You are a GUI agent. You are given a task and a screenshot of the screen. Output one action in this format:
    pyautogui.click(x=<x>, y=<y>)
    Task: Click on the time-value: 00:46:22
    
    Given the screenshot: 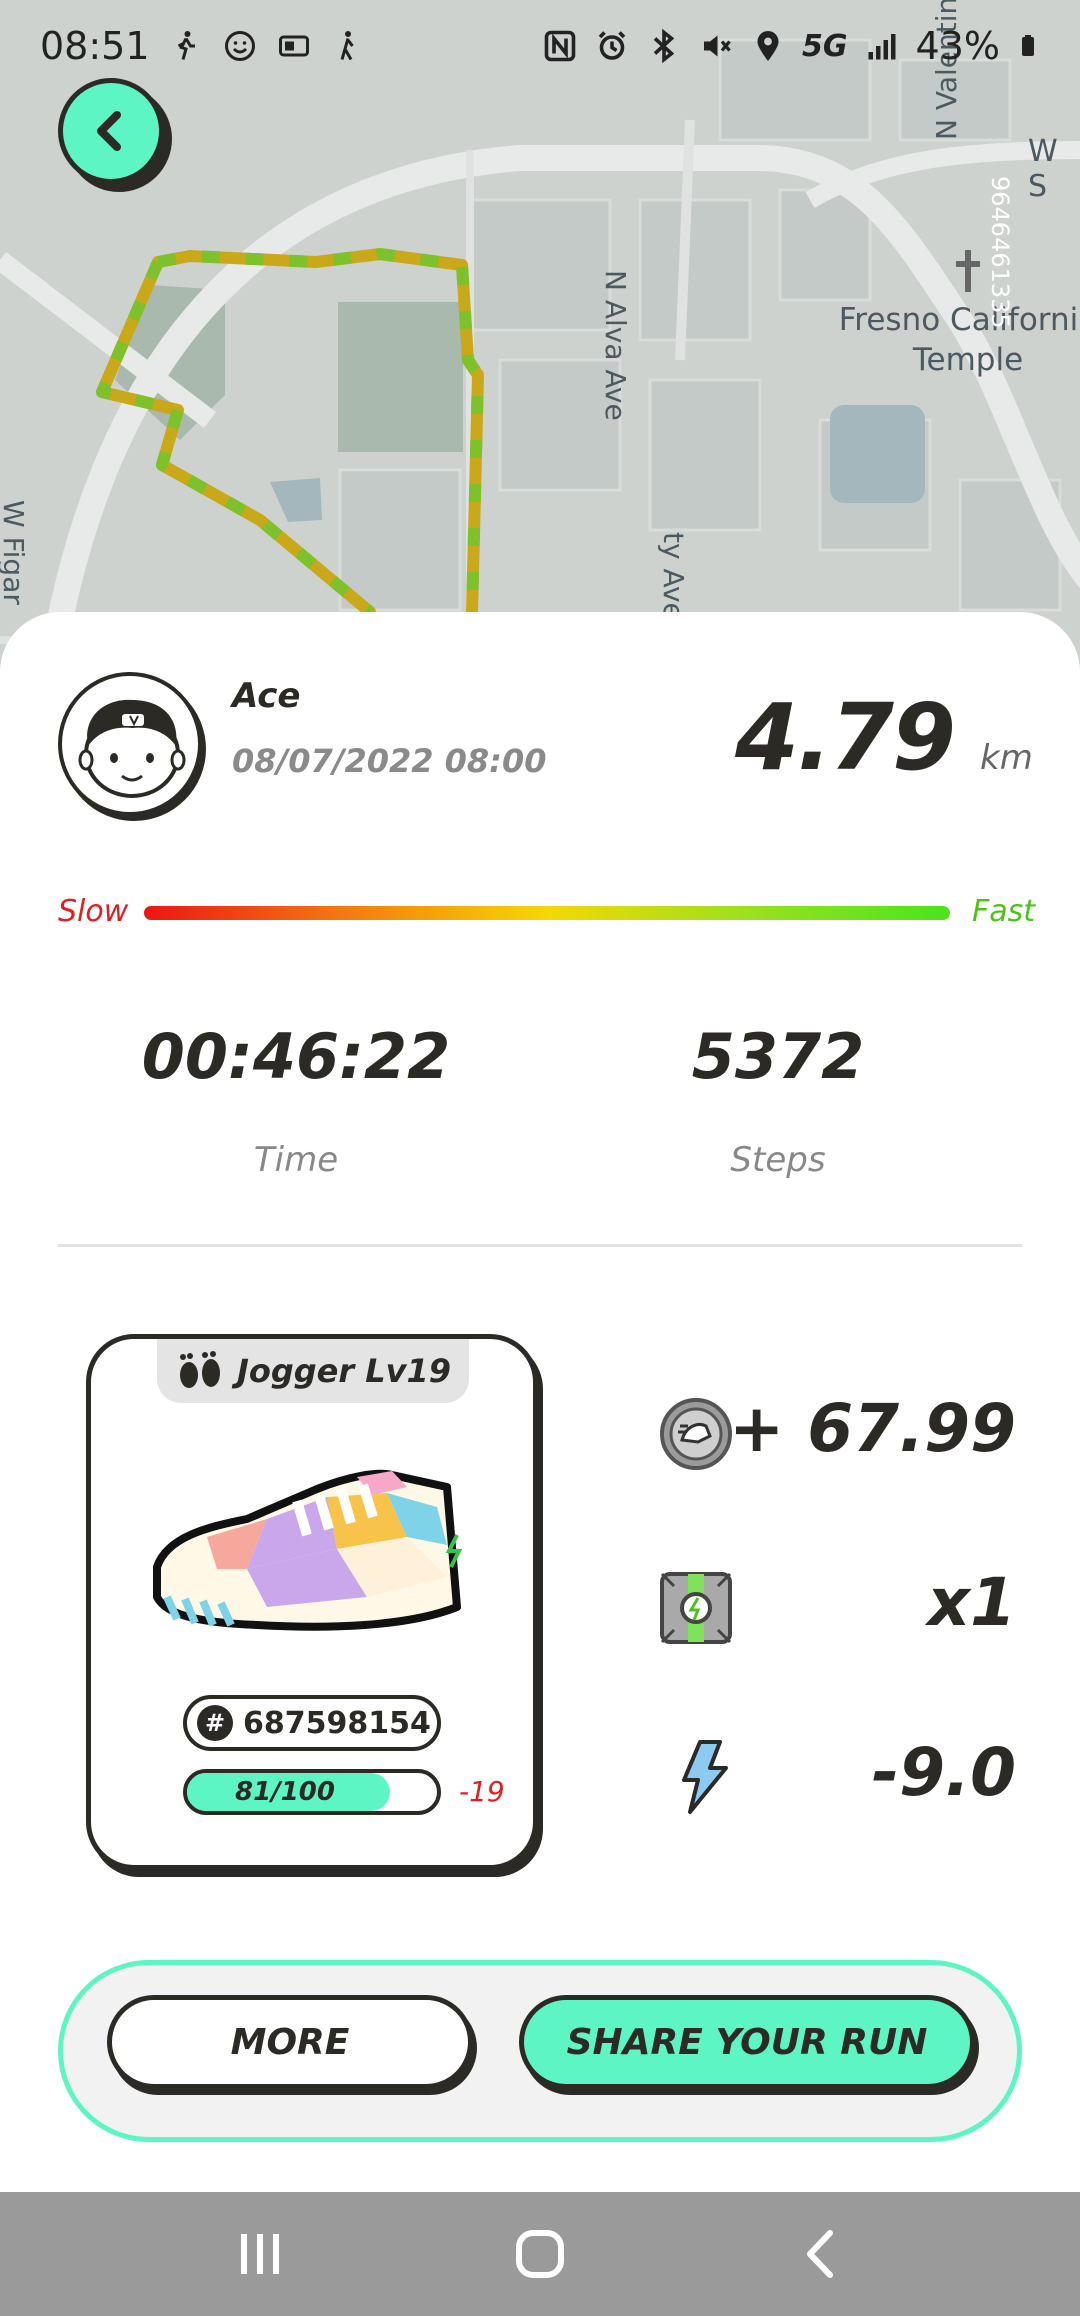 What is the action you would take?
    pyautogui.click(x=296, y=1056)
    